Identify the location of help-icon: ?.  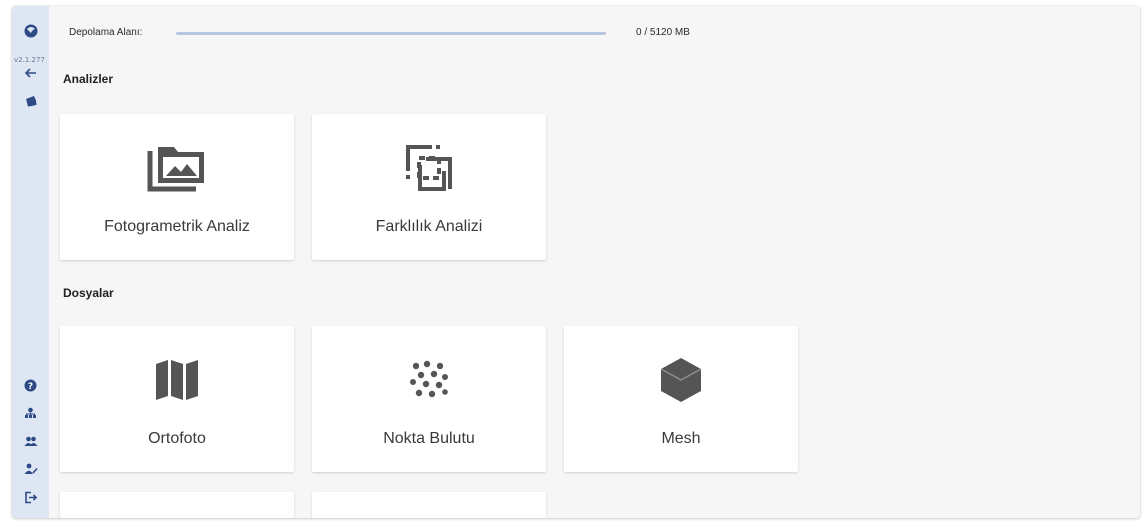
(30, 385).